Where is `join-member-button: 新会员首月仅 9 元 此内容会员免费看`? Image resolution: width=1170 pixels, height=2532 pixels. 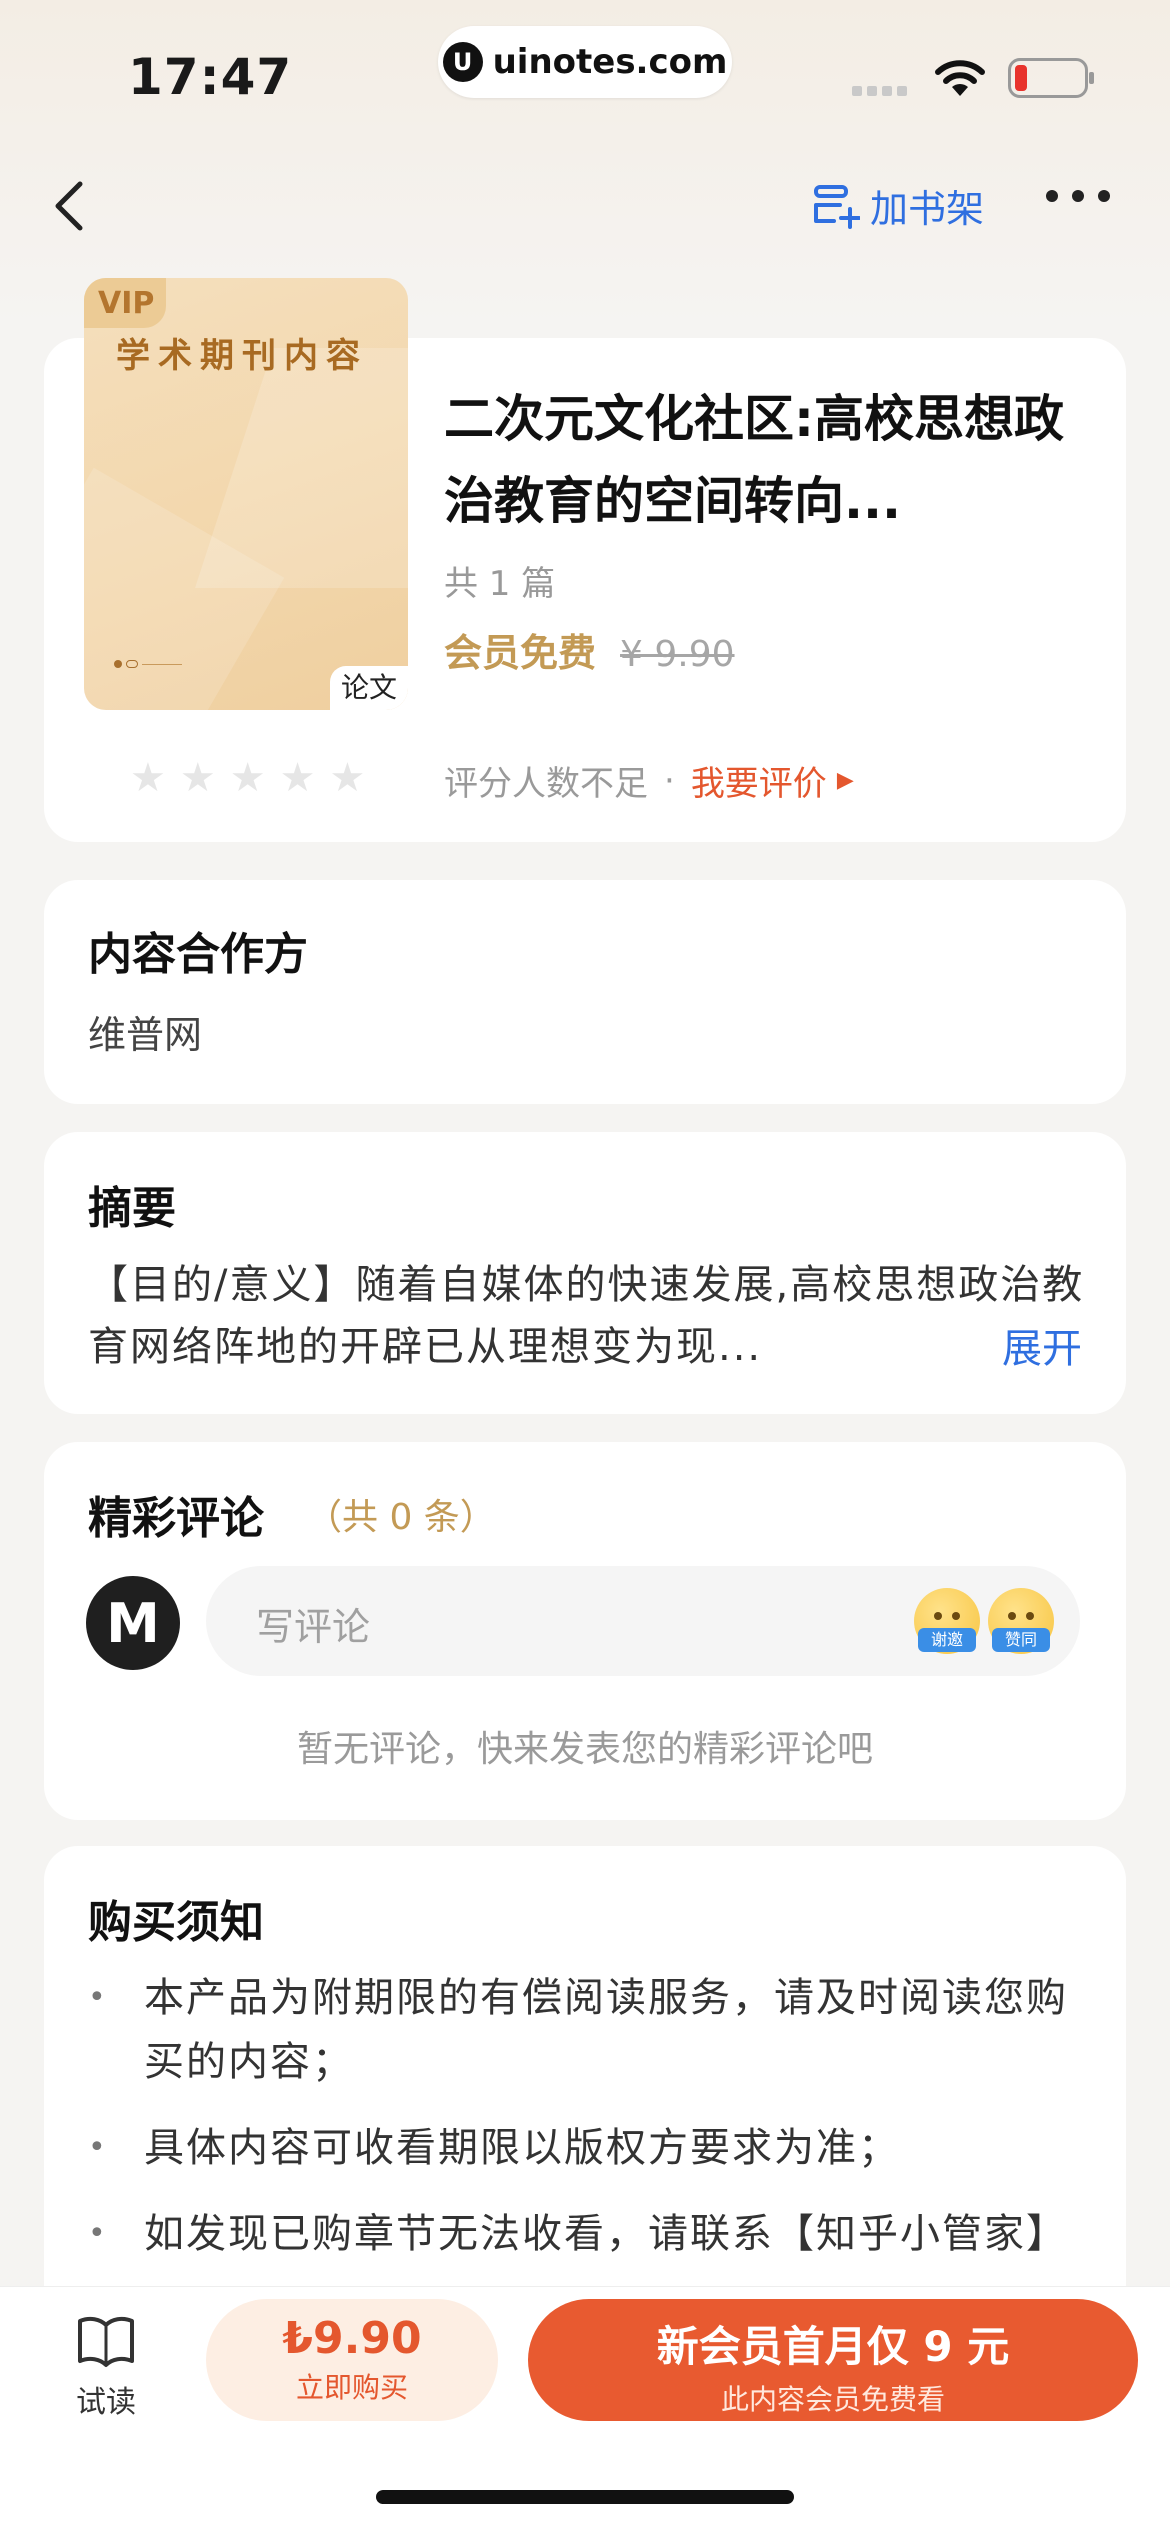 join-member-button: 新会员首月仅 9 元 此内容会员免费看 is located at coordinates (833, 2360).